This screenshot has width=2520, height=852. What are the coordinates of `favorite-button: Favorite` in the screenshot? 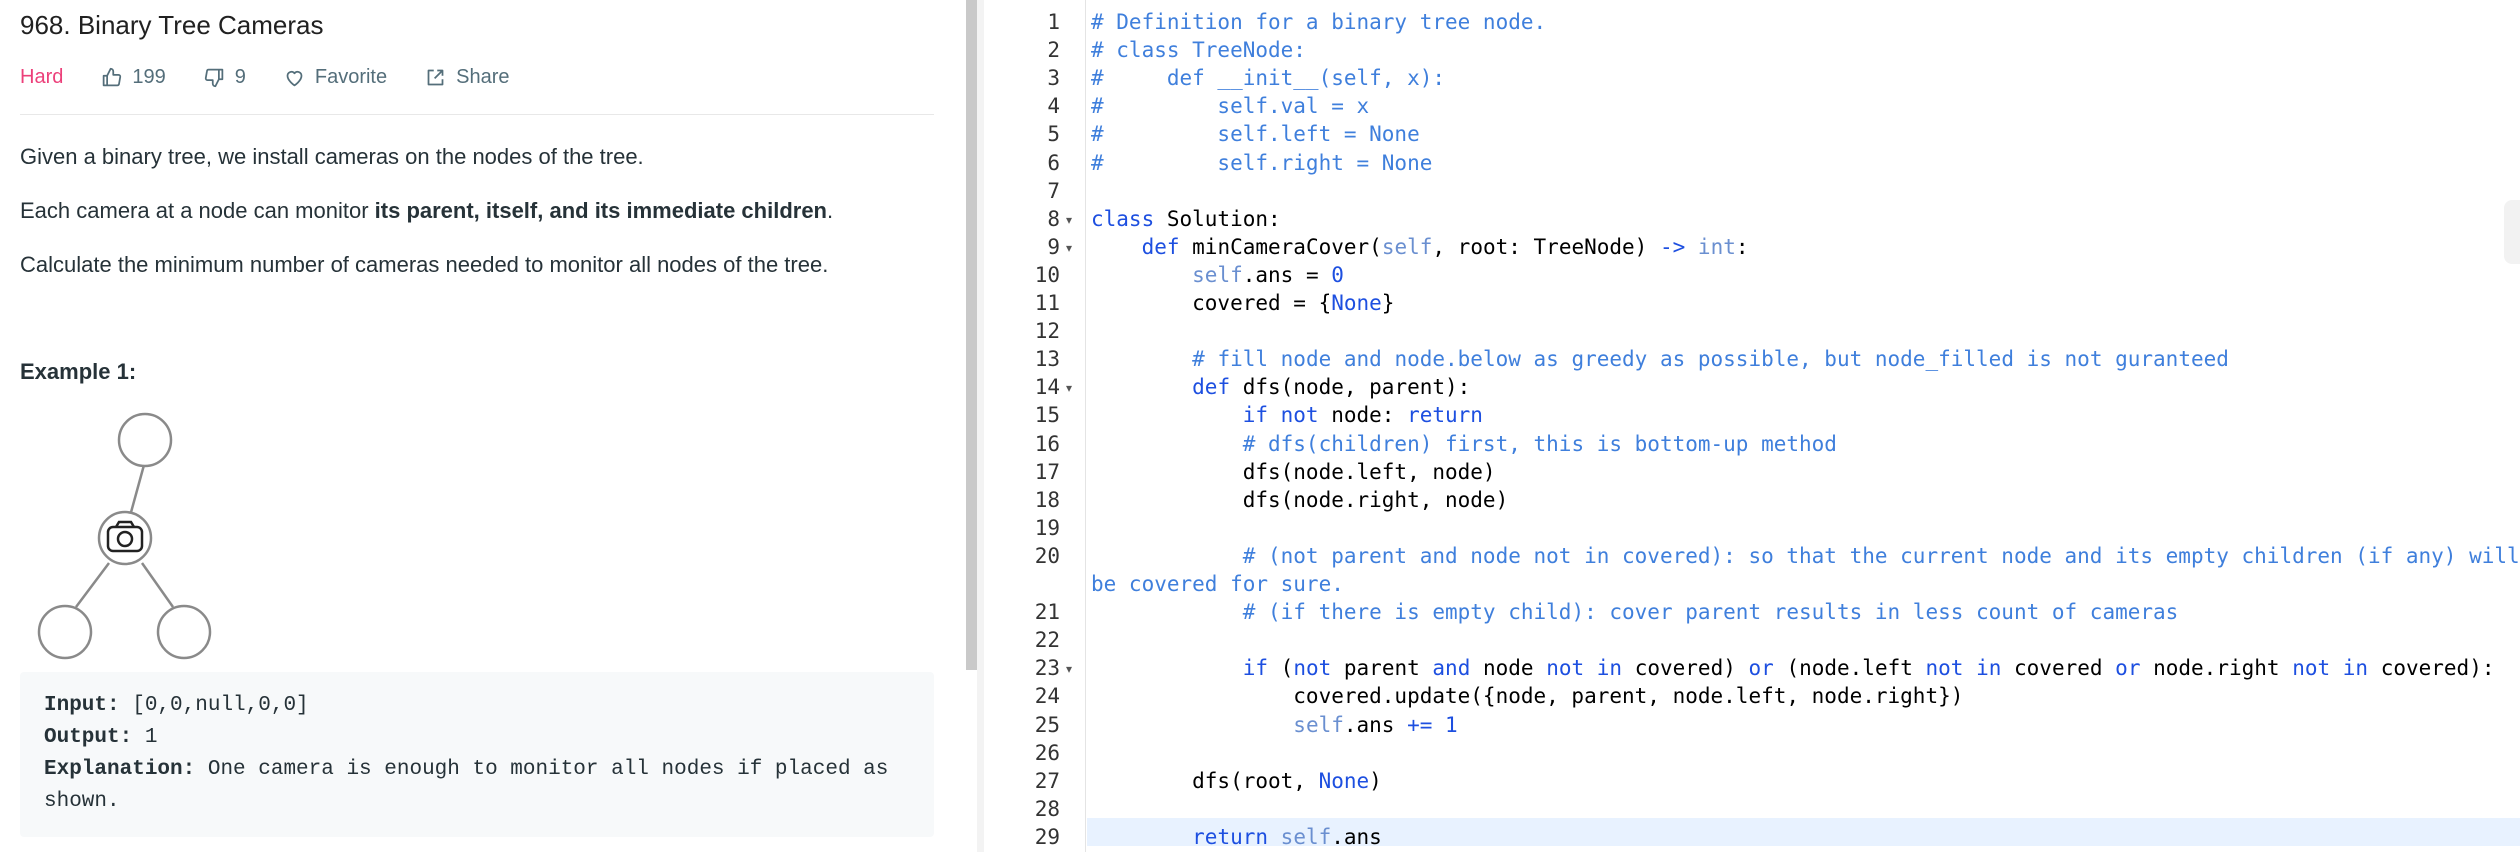 It's located at (335, 77).